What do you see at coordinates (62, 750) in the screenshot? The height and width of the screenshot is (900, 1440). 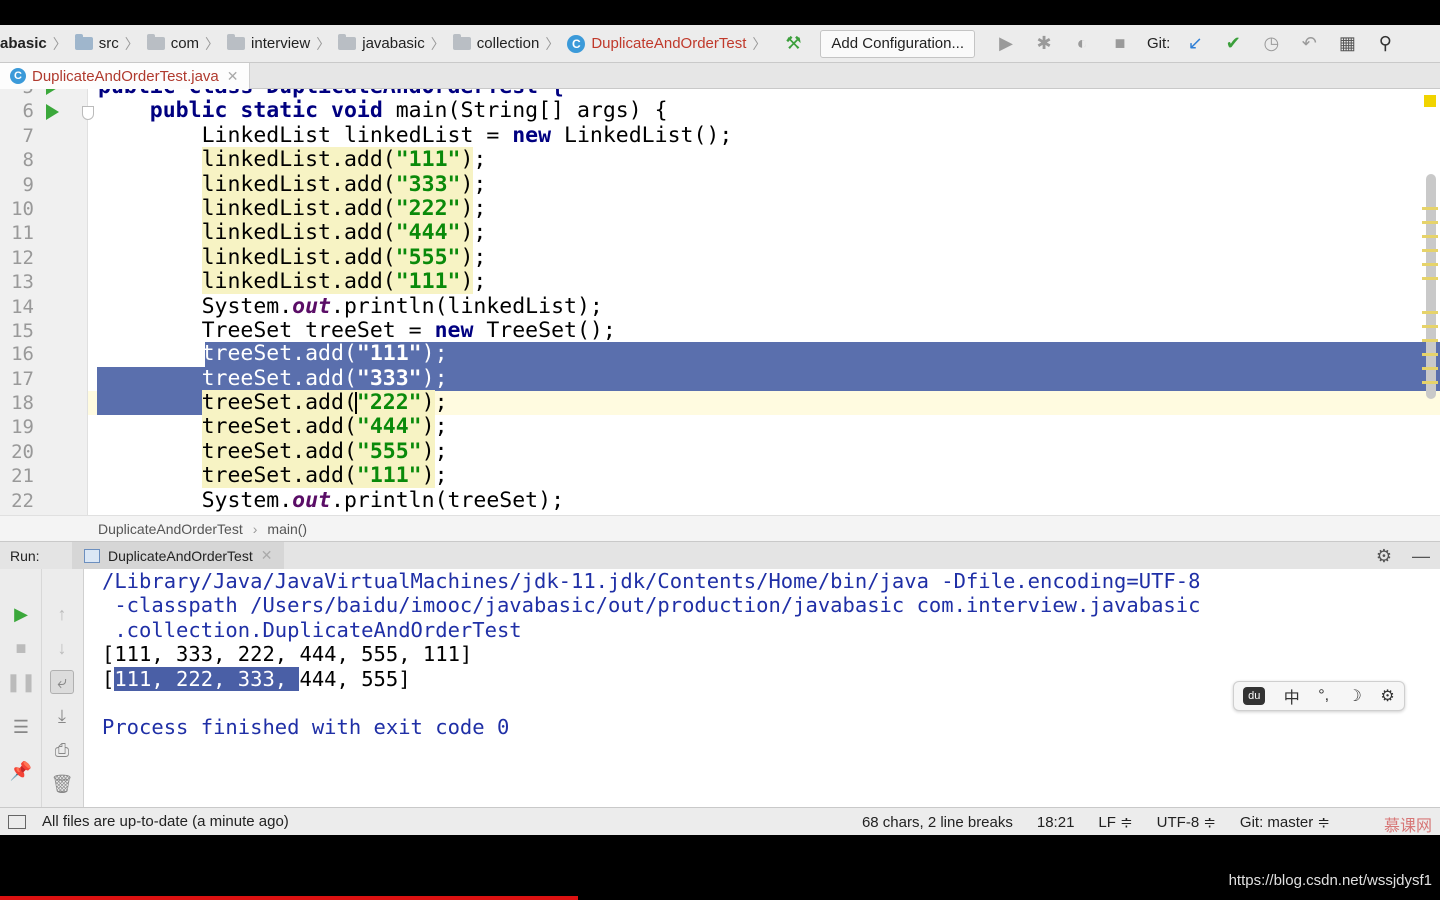 I see `print-icon: ⎙` at bounding box center [62, 750].